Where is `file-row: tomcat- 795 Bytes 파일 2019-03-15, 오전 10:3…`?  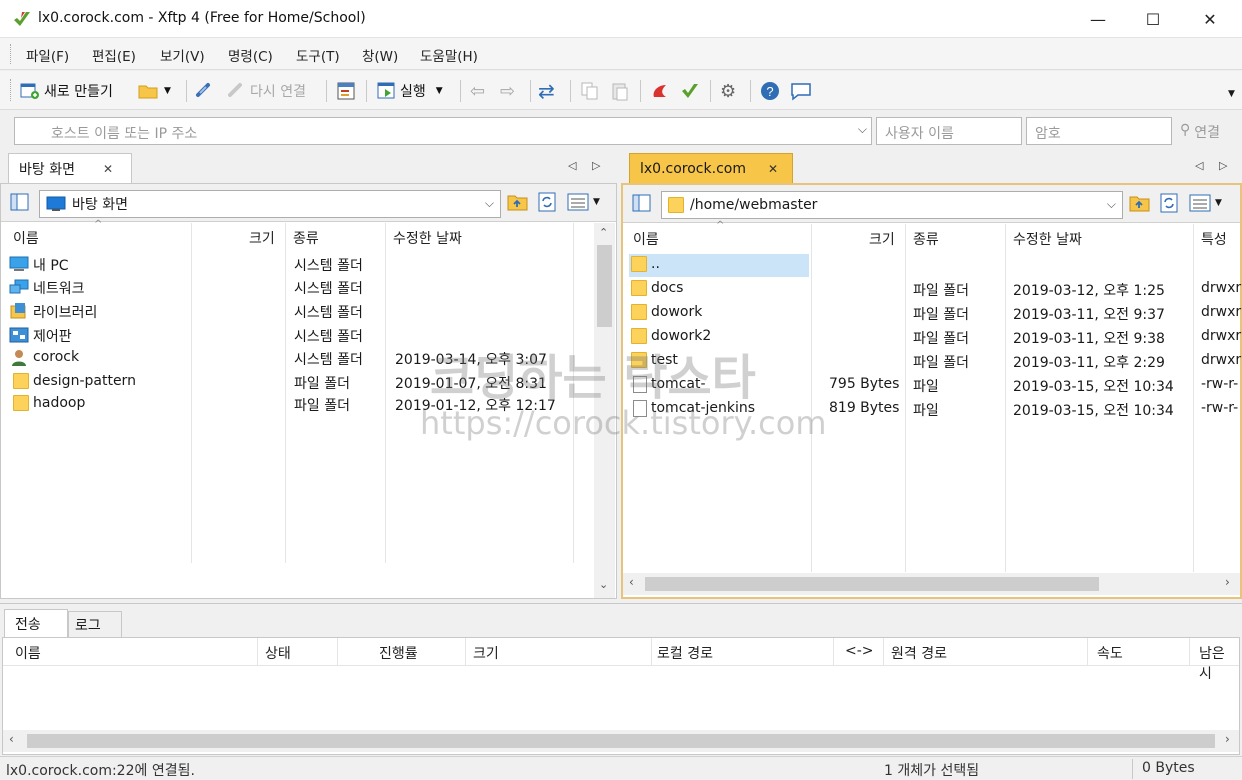 file-row: tomcat- 795 Bytes 파일 2019-03-15, 오전 10:3… is located at coordinates (934, 385).